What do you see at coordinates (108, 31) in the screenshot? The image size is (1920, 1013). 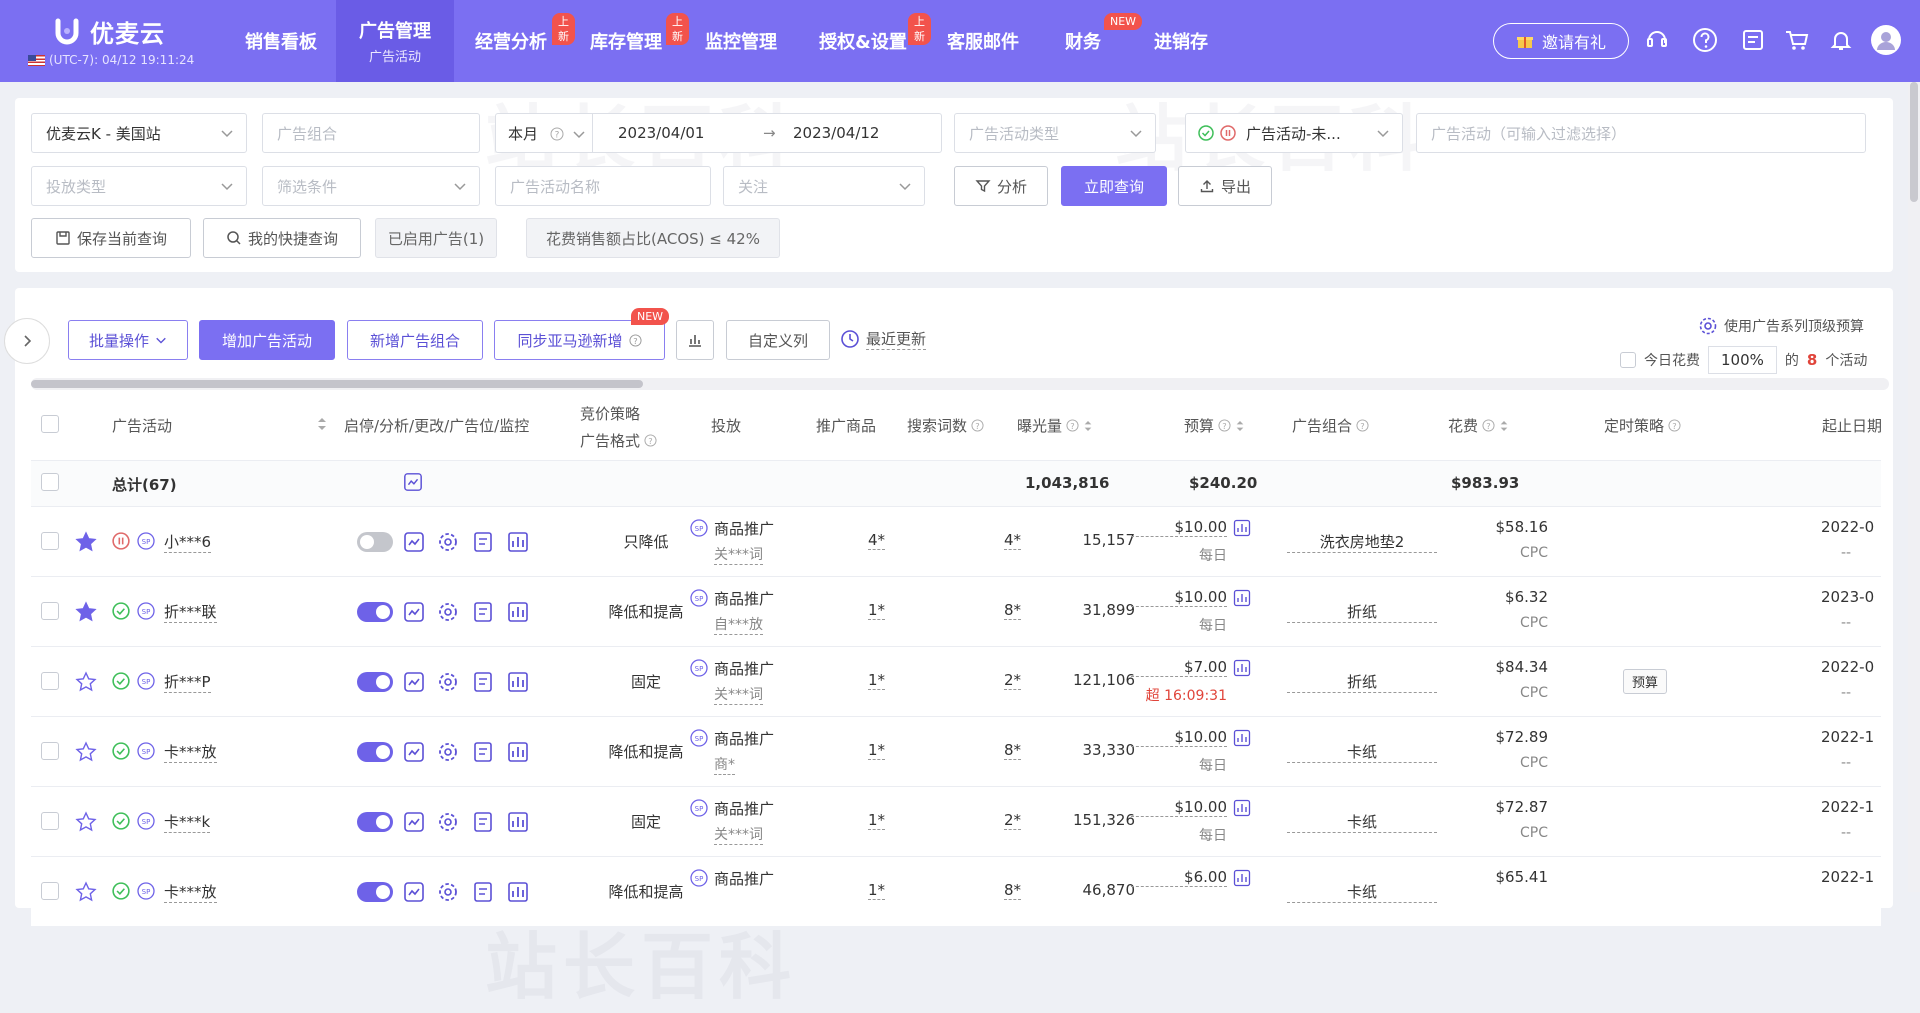 I see `logo: 优麦云` at bounding box center [108, 31].